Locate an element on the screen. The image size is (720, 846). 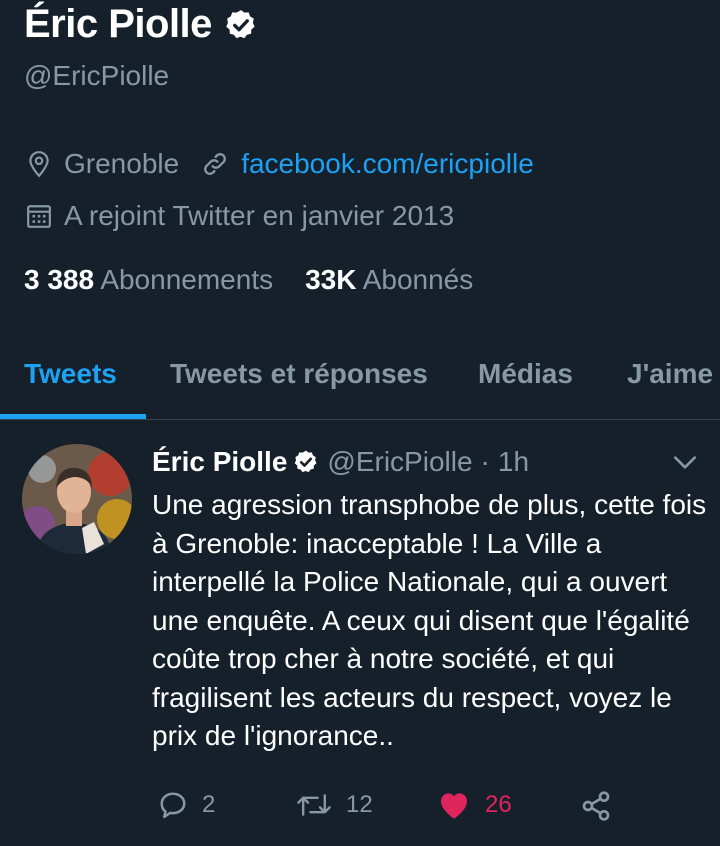
avatar-photo is located at coordinates (77, 499).